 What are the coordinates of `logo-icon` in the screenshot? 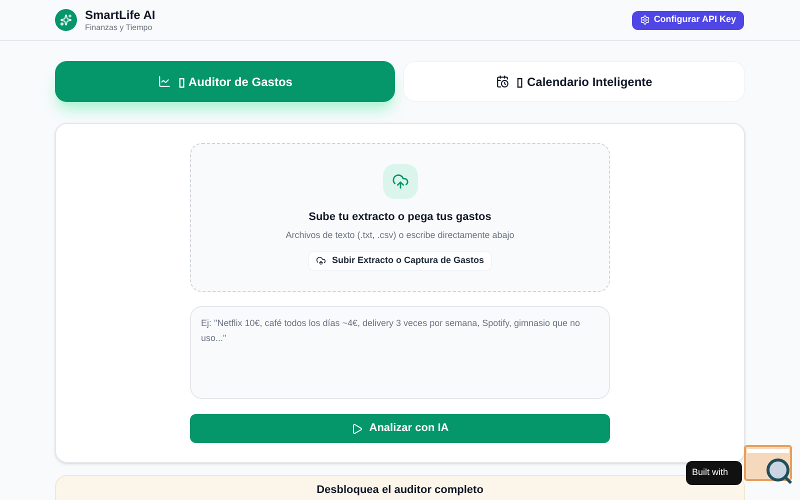 It's located at (66, 20).